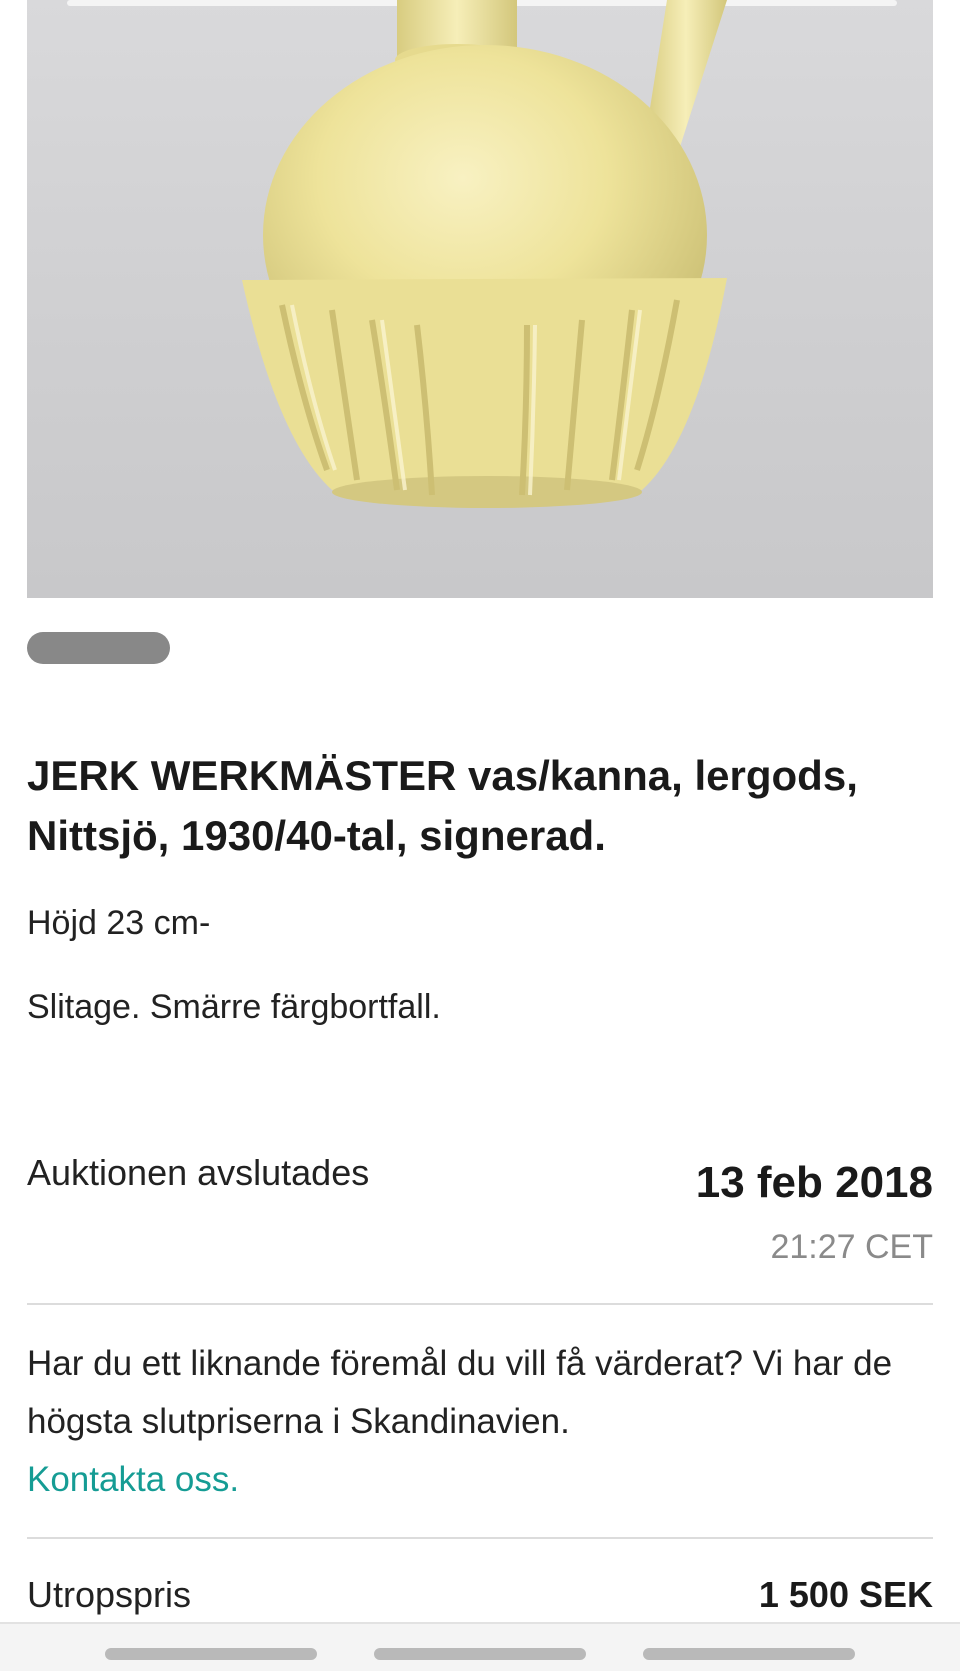  Describe the element at coordinates (234, 1007) in the screenshot. I see `item-condition: Slitage. Smärre färgbortfall.` at that location.